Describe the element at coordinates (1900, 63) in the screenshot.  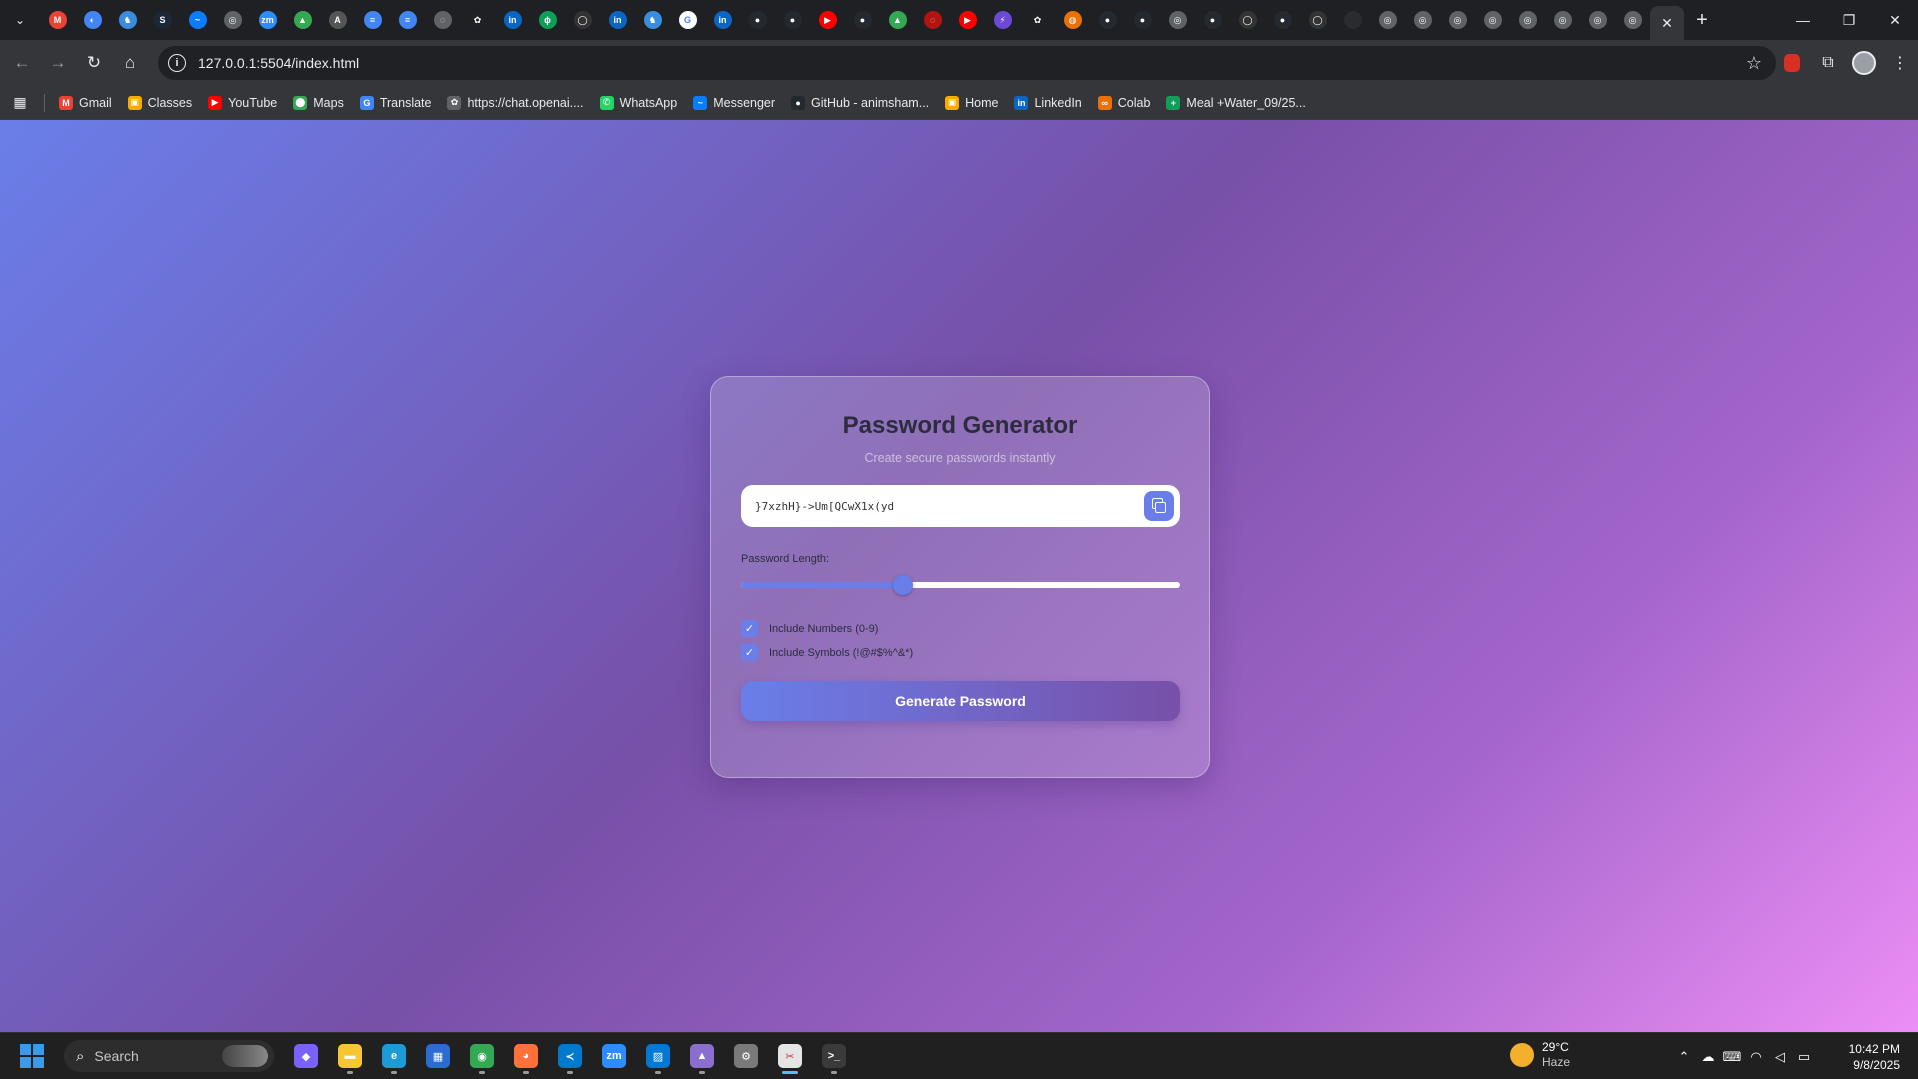
I see `kebab-menu-icon: ⋮` at that location.